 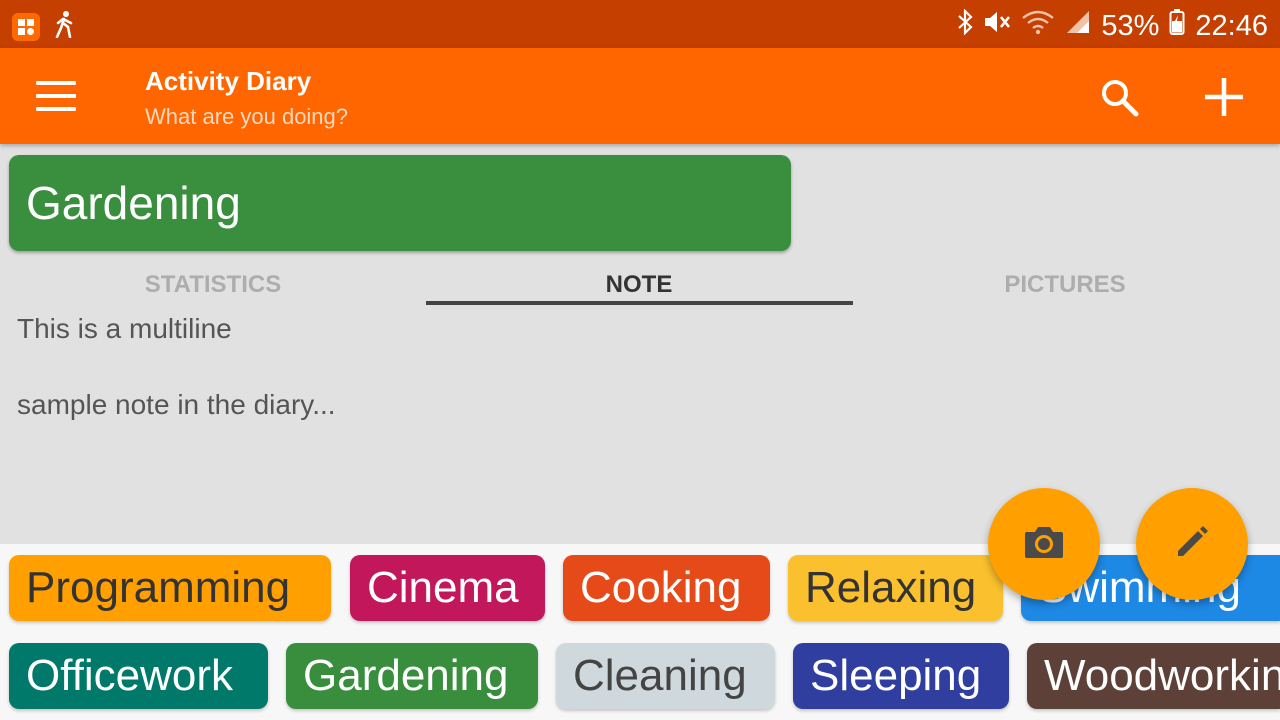 What do you see at coordinates (56, 96) in the screenshot?
I see `menu-icon` at bounding box center [56, 96].